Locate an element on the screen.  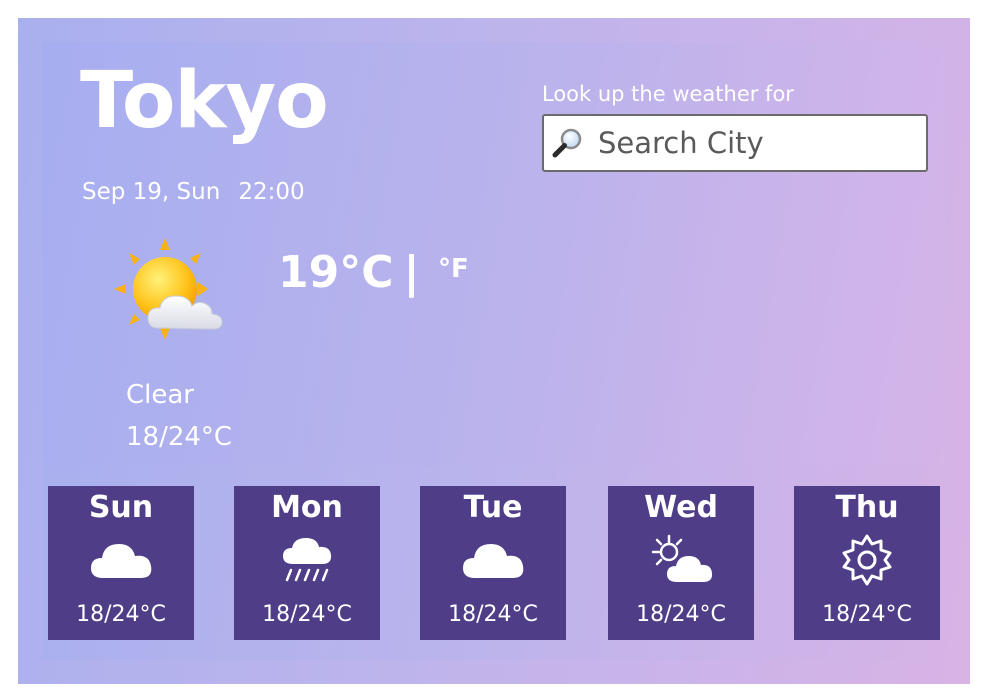
forecast-day-tue: Tue 18/24°C is located at coordinates (493, 563).